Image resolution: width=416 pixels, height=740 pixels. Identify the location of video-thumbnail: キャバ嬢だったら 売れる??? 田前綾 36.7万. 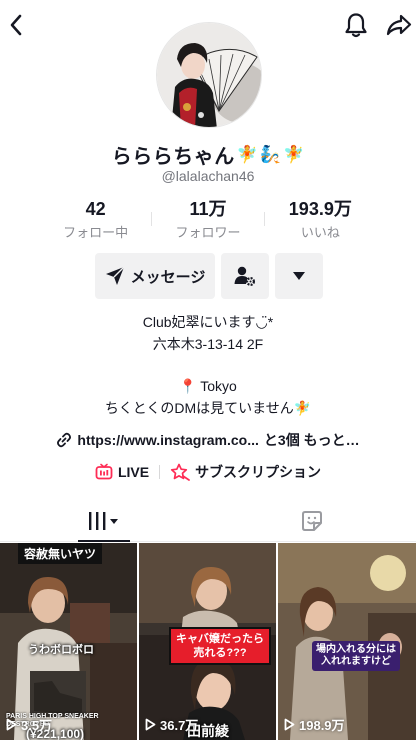
(207, 641).